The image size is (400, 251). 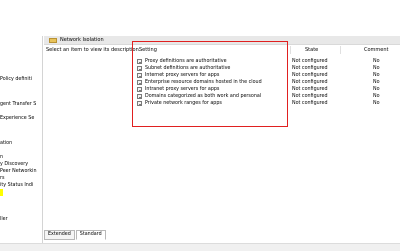 What do you see at coordinates (82, 40) in the screenshot?
I see `folder-title: Network Isolation` at bounding box center [82, 40].